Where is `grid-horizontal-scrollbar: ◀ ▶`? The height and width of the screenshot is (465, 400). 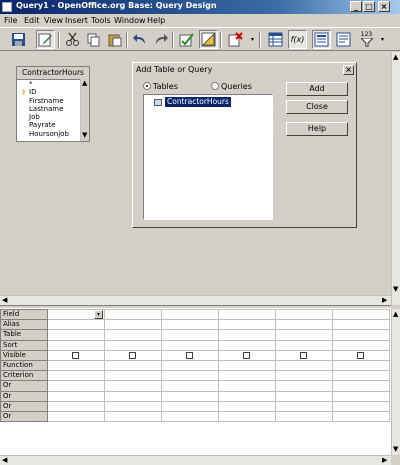 grid-horizontal-scrollbar: ◀ ▶ is located at coordinates (195, 460).